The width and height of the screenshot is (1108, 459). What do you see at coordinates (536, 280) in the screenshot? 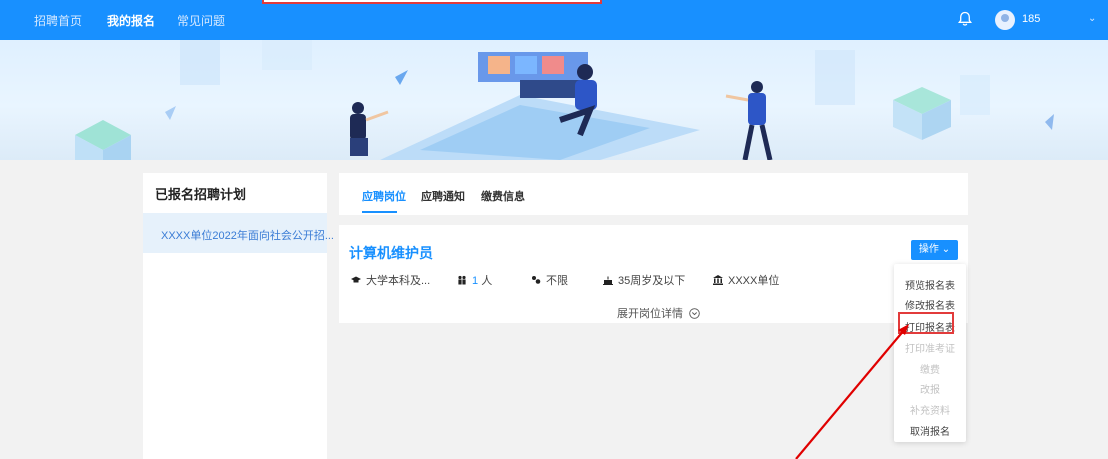
I see `gender-icon` at bounding box center [536, 280].